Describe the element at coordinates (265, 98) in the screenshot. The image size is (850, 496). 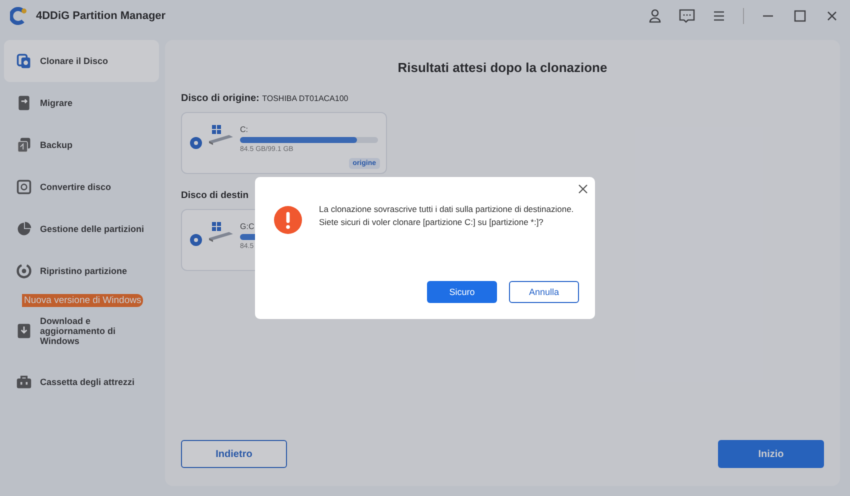
I see `source-disk-label: Disco di origine: TOSHIBA DT01ACA100` at that location.